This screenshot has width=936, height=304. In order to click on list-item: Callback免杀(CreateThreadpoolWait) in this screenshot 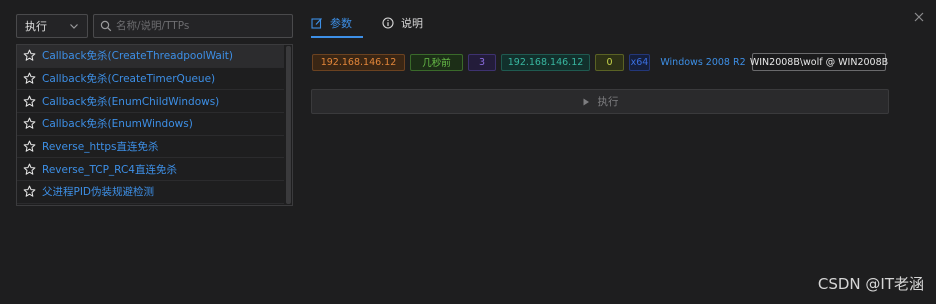, I will do `click(150, 56)`.